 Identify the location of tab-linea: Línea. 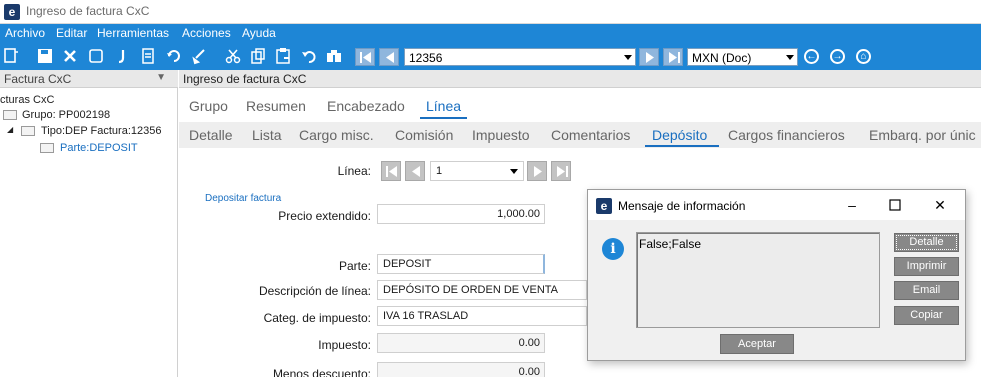
(443, 106).